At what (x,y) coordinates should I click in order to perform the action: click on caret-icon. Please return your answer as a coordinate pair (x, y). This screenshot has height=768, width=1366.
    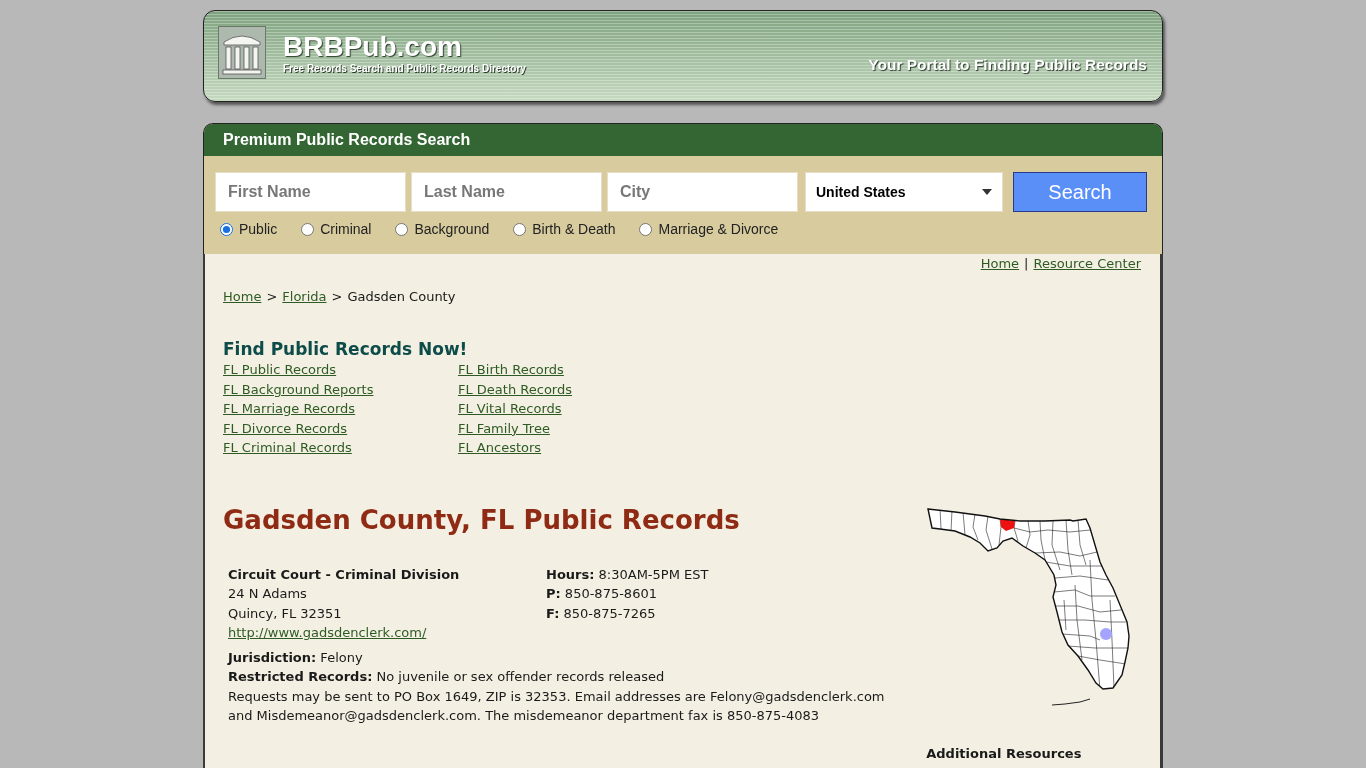
    Looking at the image, I should click on (987, 192).